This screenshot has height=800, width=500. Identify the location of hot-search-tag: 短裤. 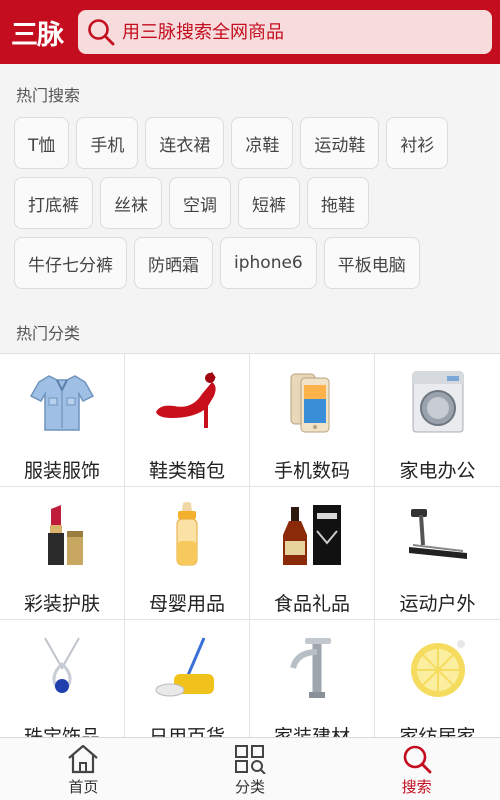
(269, 203).